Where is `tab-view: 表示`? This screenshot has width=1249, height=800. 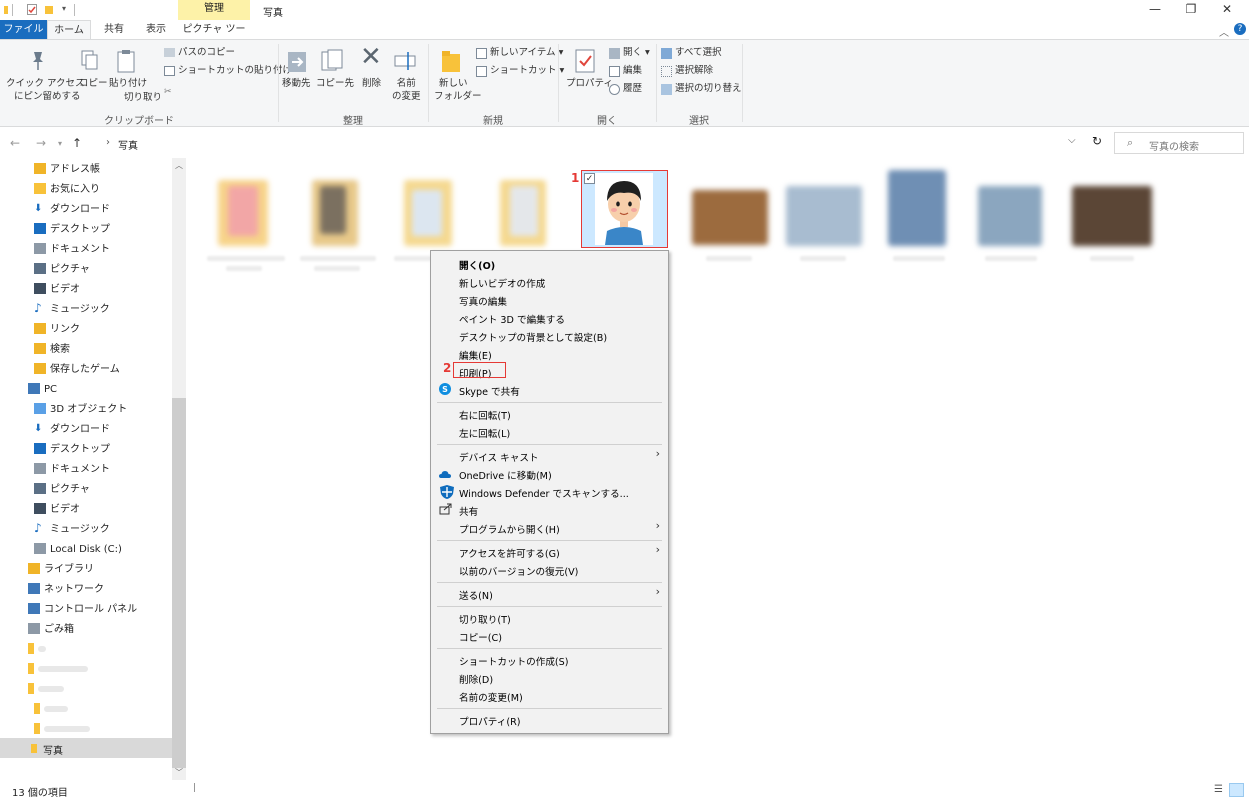
tab-view: 表示 is located at coordinates (156, 29).